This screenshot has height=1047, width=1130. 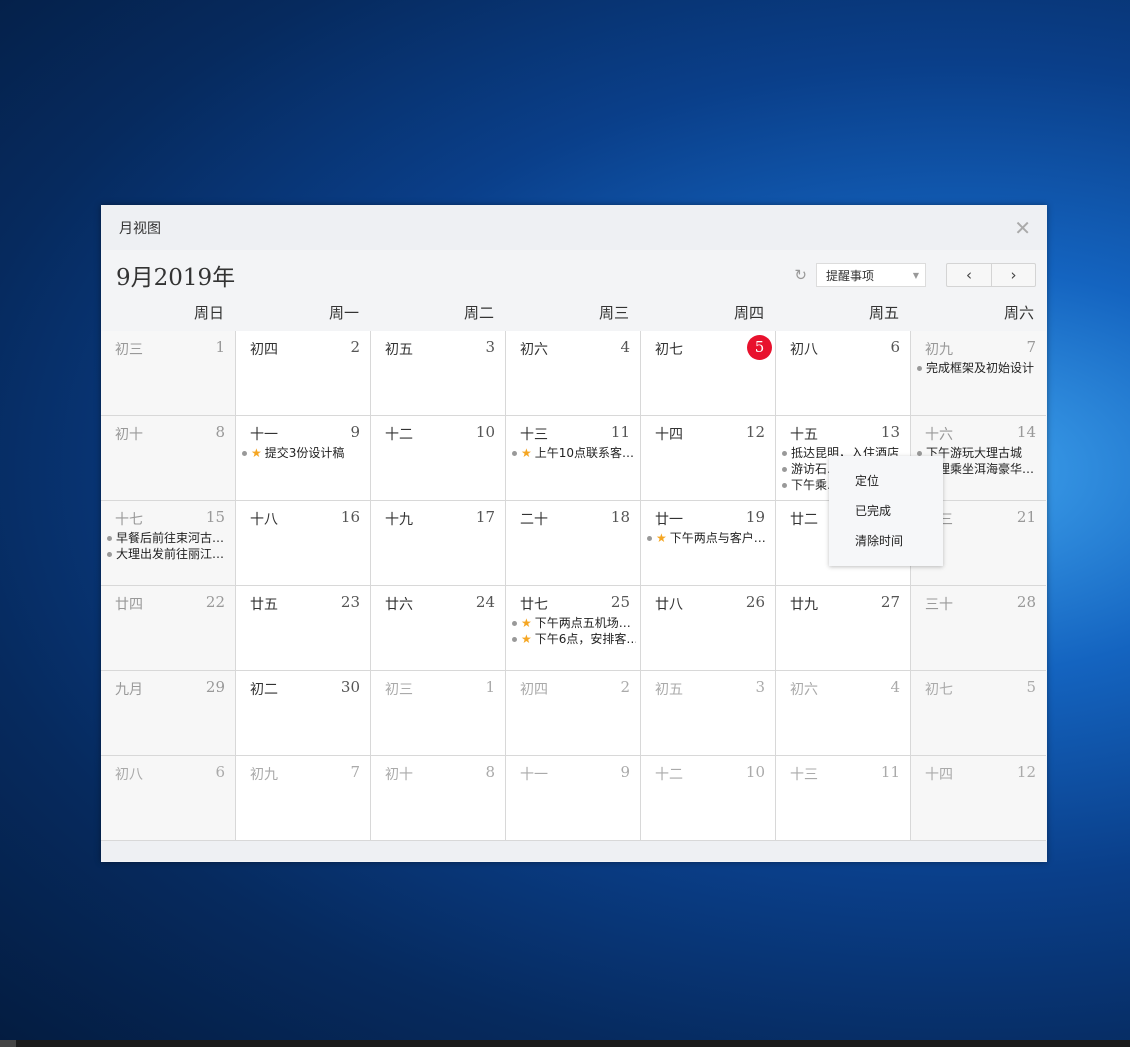 What do you see at coordinates (220, 772) in the screenshot?
I see `day-number: 6` at bounding box center [220, 772].